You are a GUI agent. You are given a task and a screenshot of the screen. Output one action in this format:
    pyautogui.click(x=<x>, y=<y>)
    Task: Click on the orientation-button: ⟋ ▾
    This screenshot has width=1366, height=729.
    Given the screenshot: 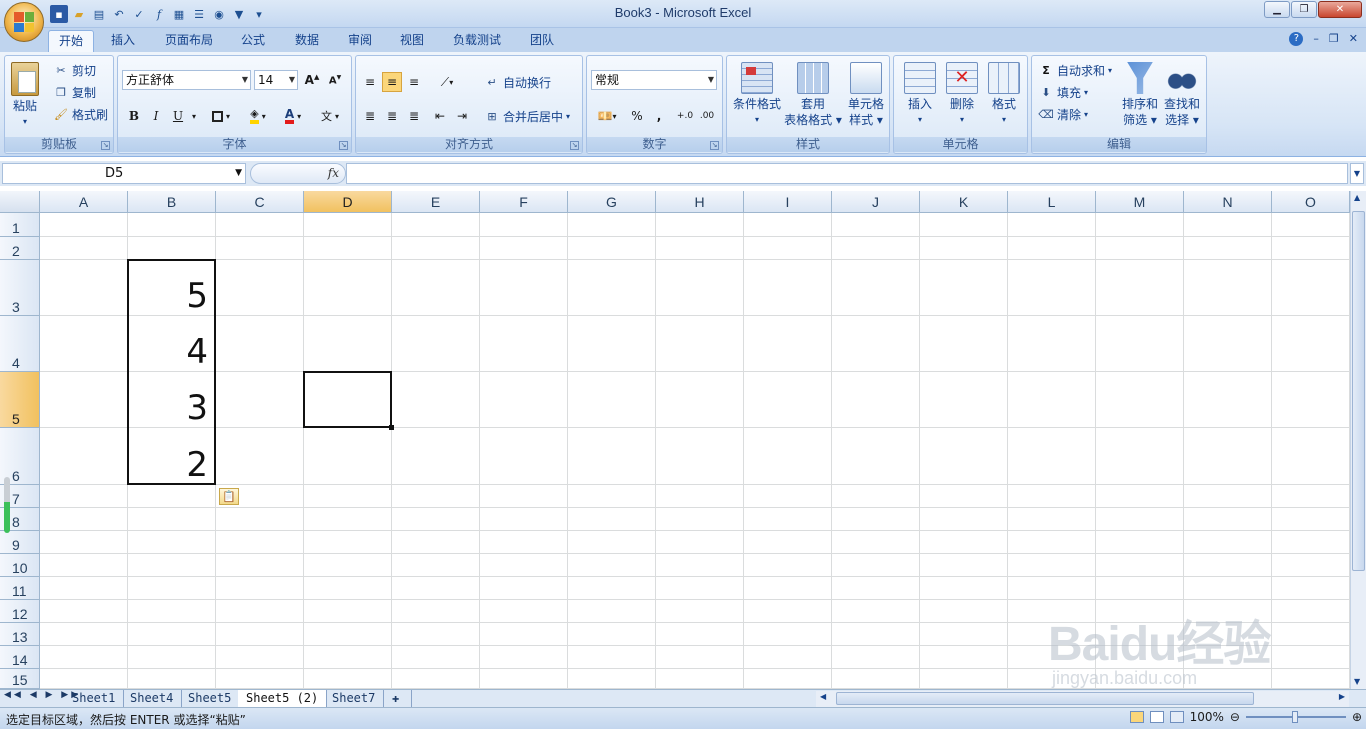 What is the action you would take?
    pyautogui.click(x=447, y=82)
    